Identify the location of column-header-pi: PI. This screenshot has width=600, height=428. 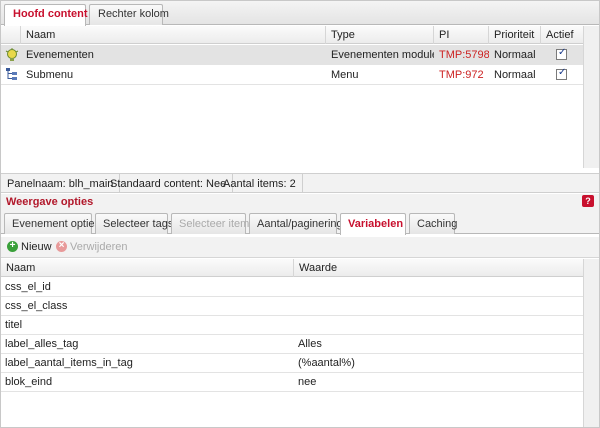
(461, 35).